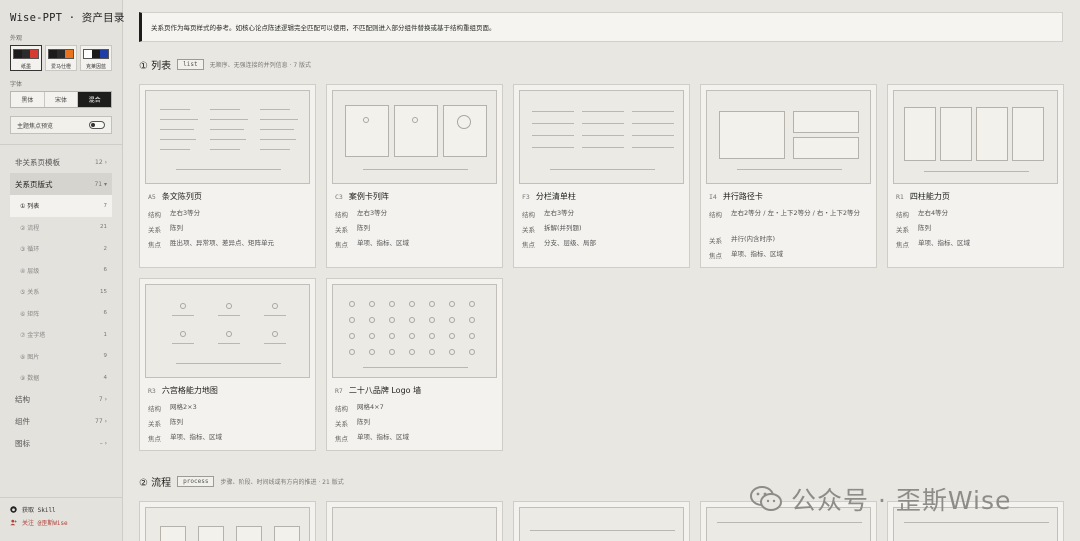 The image size is (1080, 541). What do you see at coordinates (339, 197) in the screenshot?
I see `card-code: C3` at bounding box center [339, 197].